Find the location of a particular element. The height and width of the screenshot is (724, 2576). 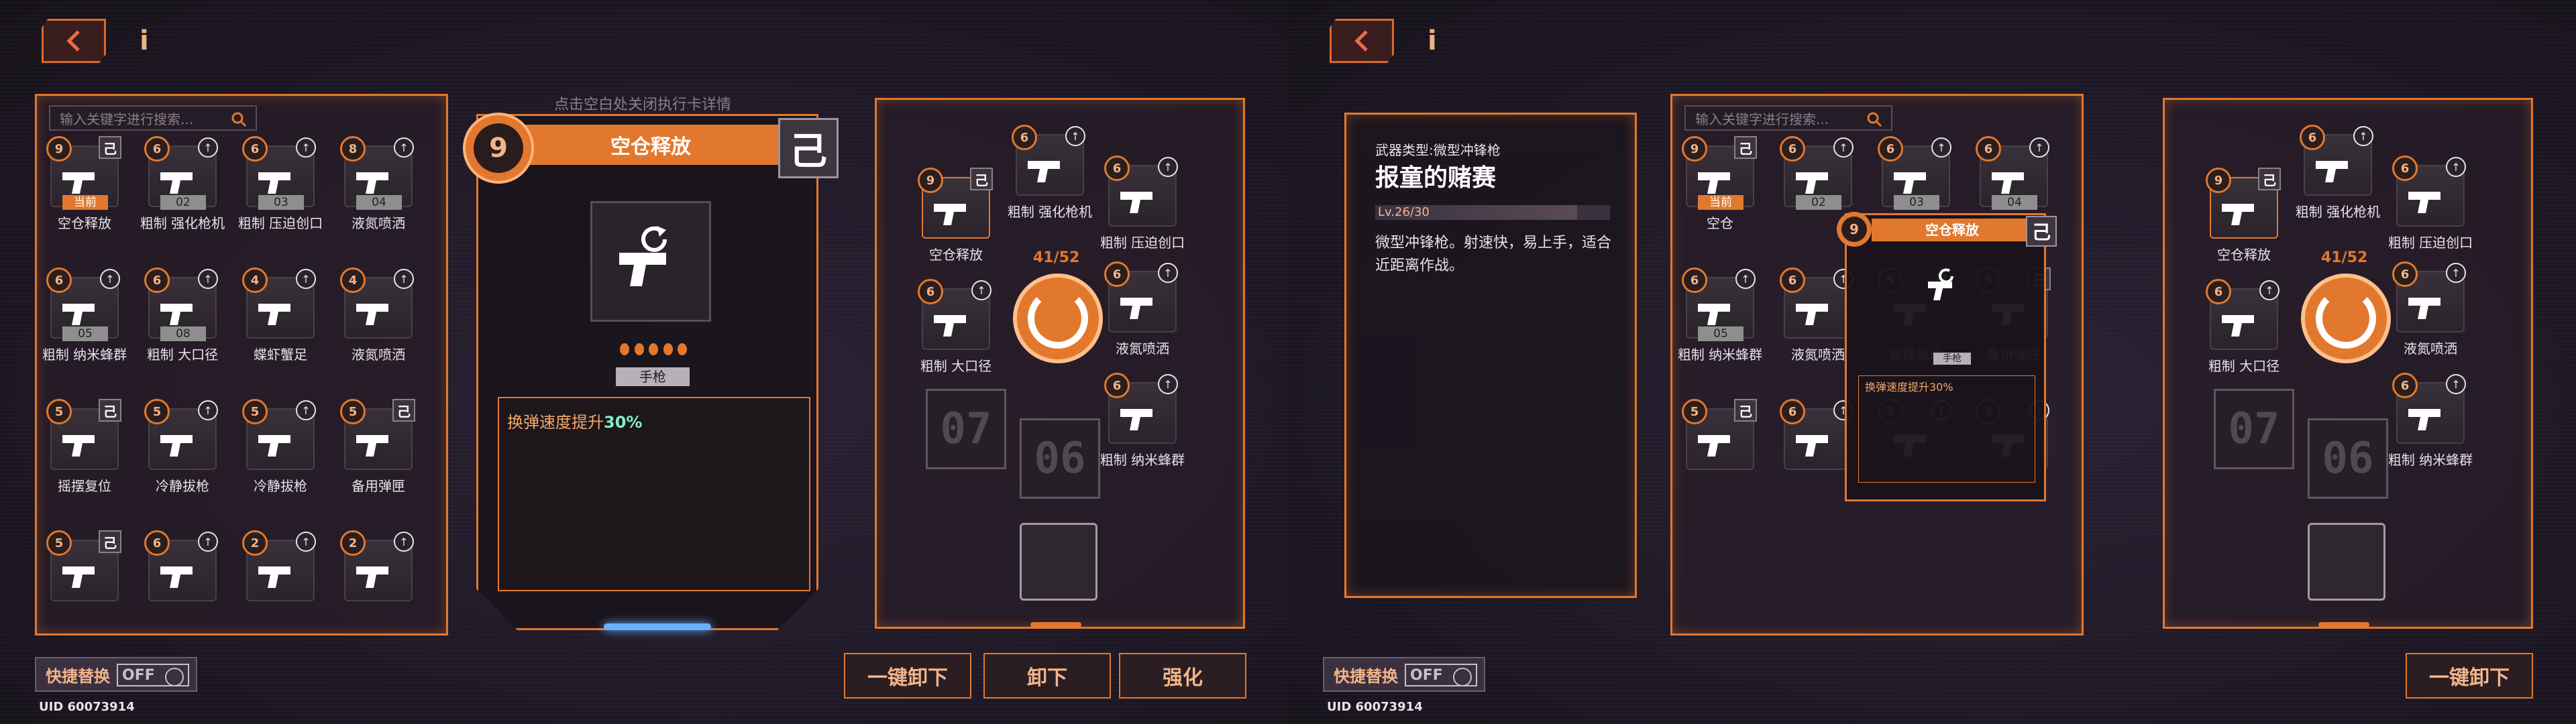

level-badge: 5 is located at coordinates (59, 543).